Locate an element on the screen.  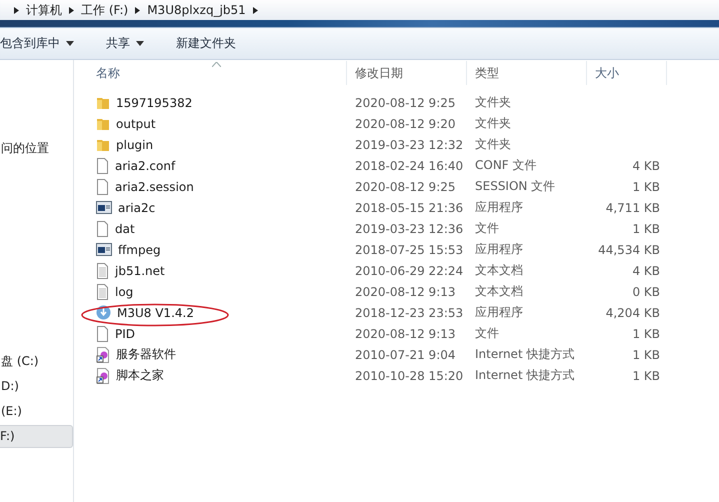
date-cell-text: 2018-05-15 21:36 is located at coordinates (409, 207).